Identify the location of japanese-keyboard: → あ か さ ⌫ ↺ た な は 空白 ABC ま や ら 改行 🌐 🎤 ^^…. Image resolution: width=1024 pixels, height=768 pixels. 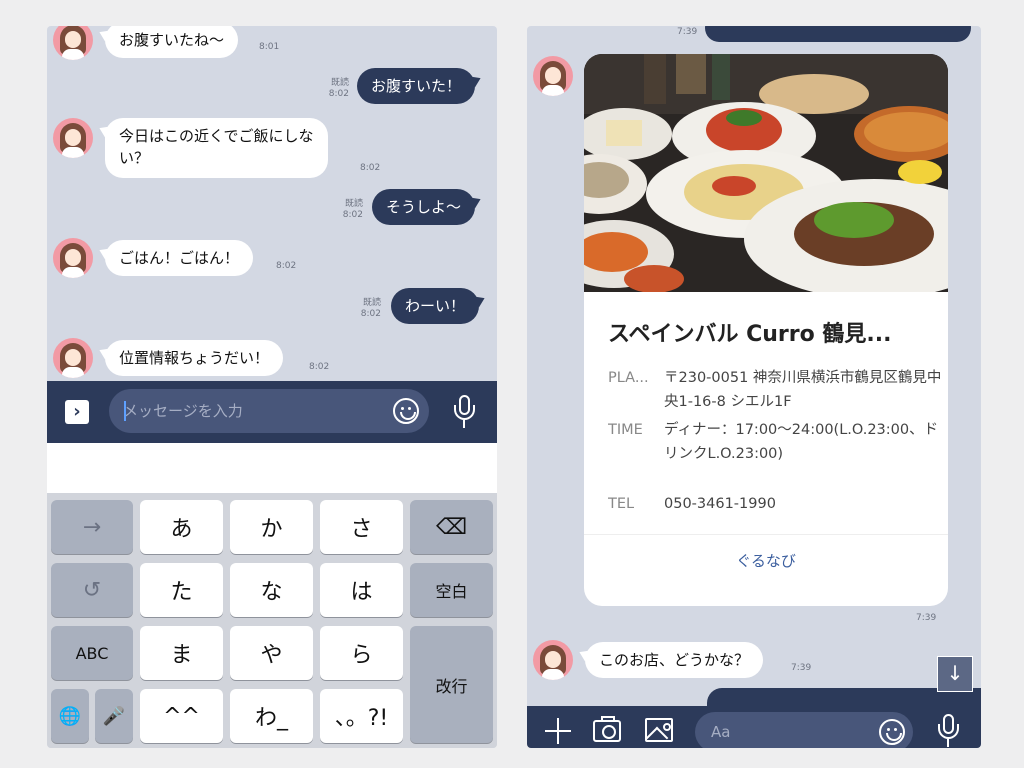
(272, 620).